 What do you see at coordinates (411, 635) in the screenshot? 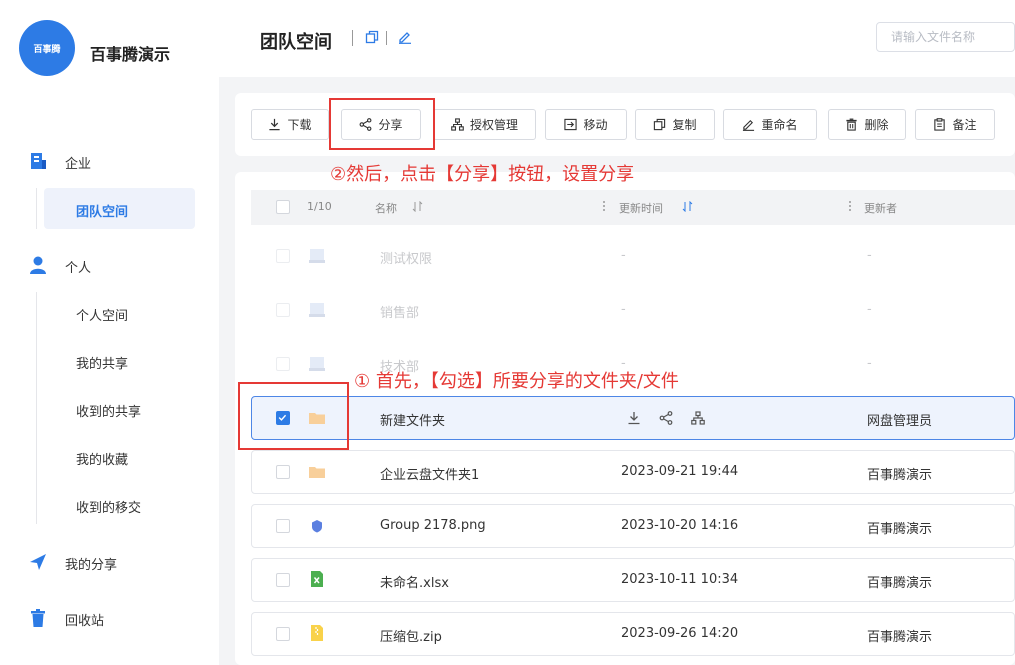
I see `file-name: 压缩包.zip` at bounding box center [411, 635].